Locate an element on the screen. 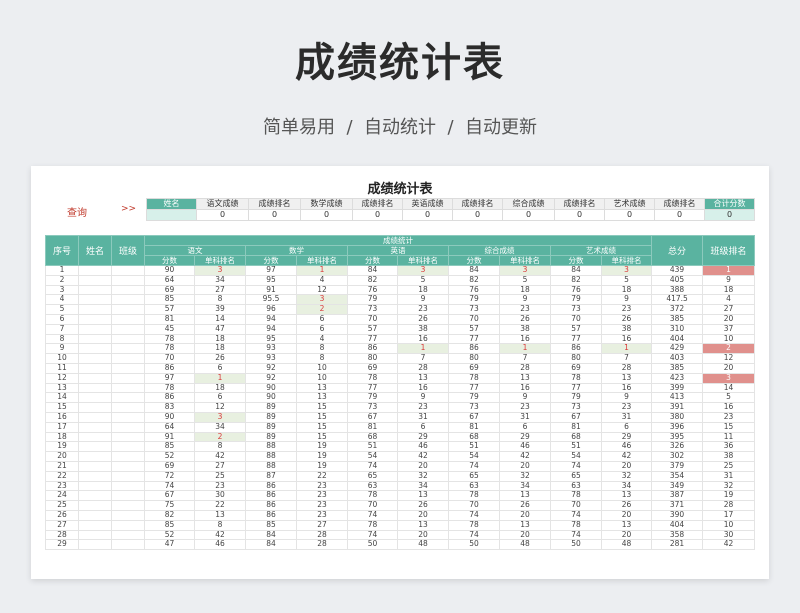  header-subject: 综合成绩 is located at coordinates (499, 250).